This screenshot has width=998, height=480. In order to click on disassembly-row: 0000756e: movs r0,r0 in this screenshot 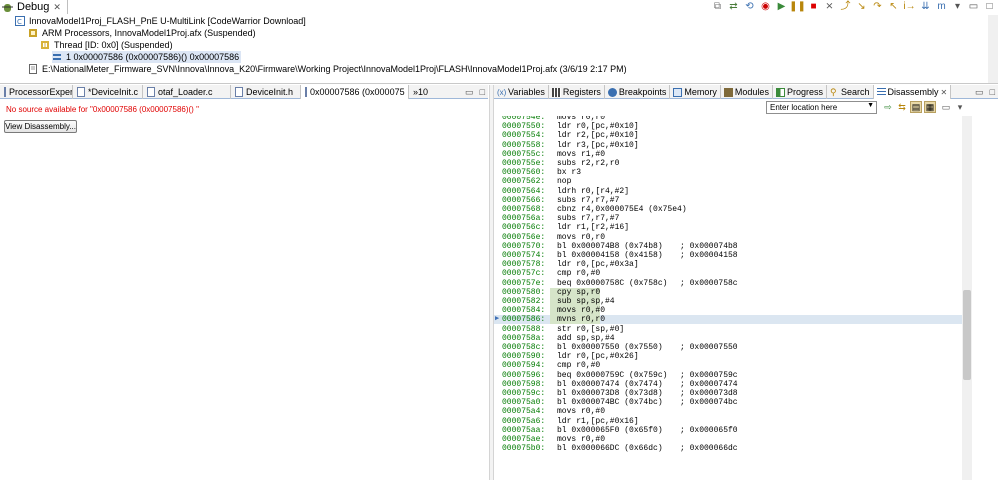, I will do `click(728, 237)`.